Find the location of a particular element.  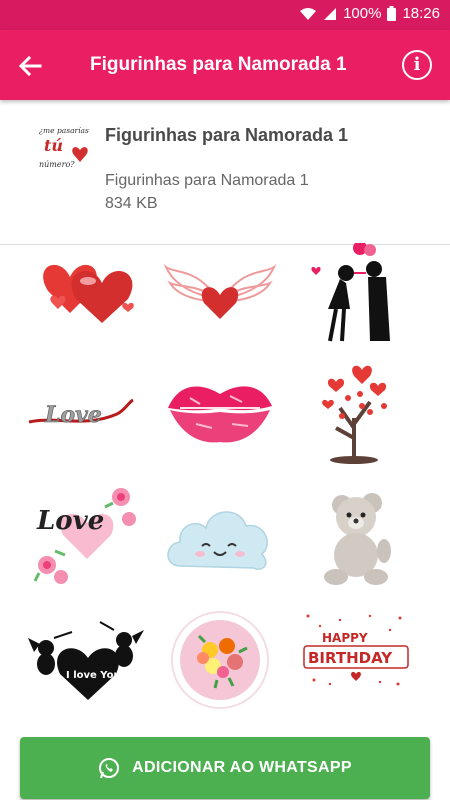

sticker-smiling-cloud is located at coordinates (220, 541).